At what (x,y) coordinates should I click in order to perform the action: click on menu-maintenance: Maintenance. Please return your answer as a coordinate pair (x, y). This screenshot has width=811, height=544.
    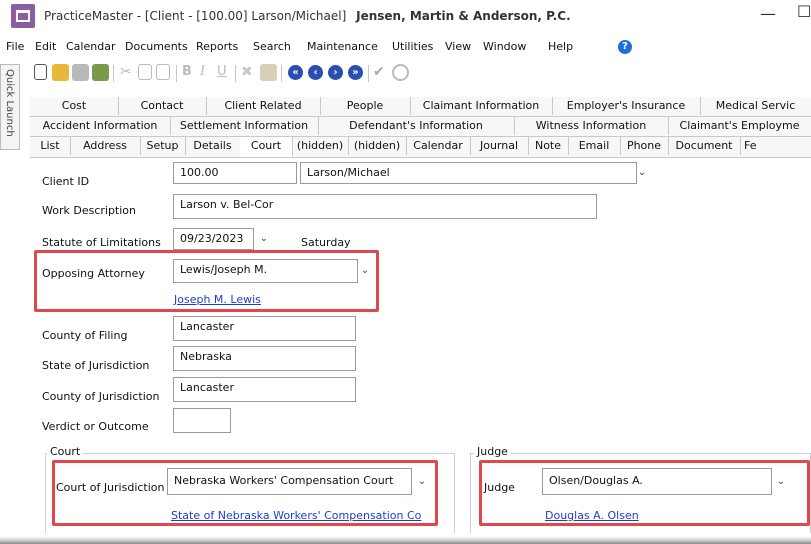
    Looking at the image, I should click on (342, 46).